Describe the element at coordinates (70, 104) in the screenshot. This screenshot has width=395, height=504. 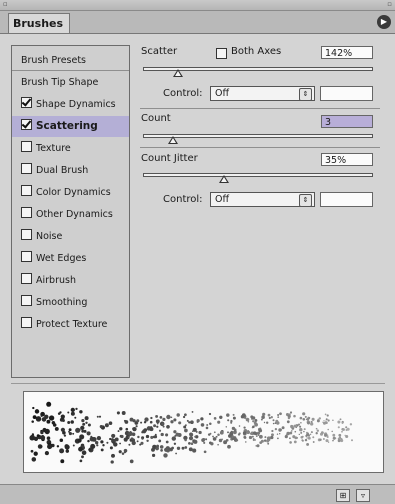
I see `sidebar-item-shape-dynamics: Shape Dynamics` at that location.